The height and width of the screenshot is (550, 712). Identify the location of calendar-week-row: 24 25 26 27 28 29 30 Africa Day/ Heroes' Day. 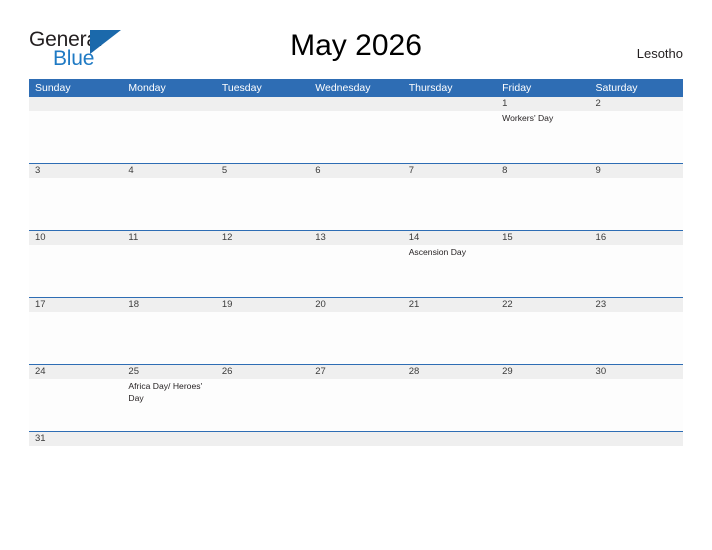
(356, 397).